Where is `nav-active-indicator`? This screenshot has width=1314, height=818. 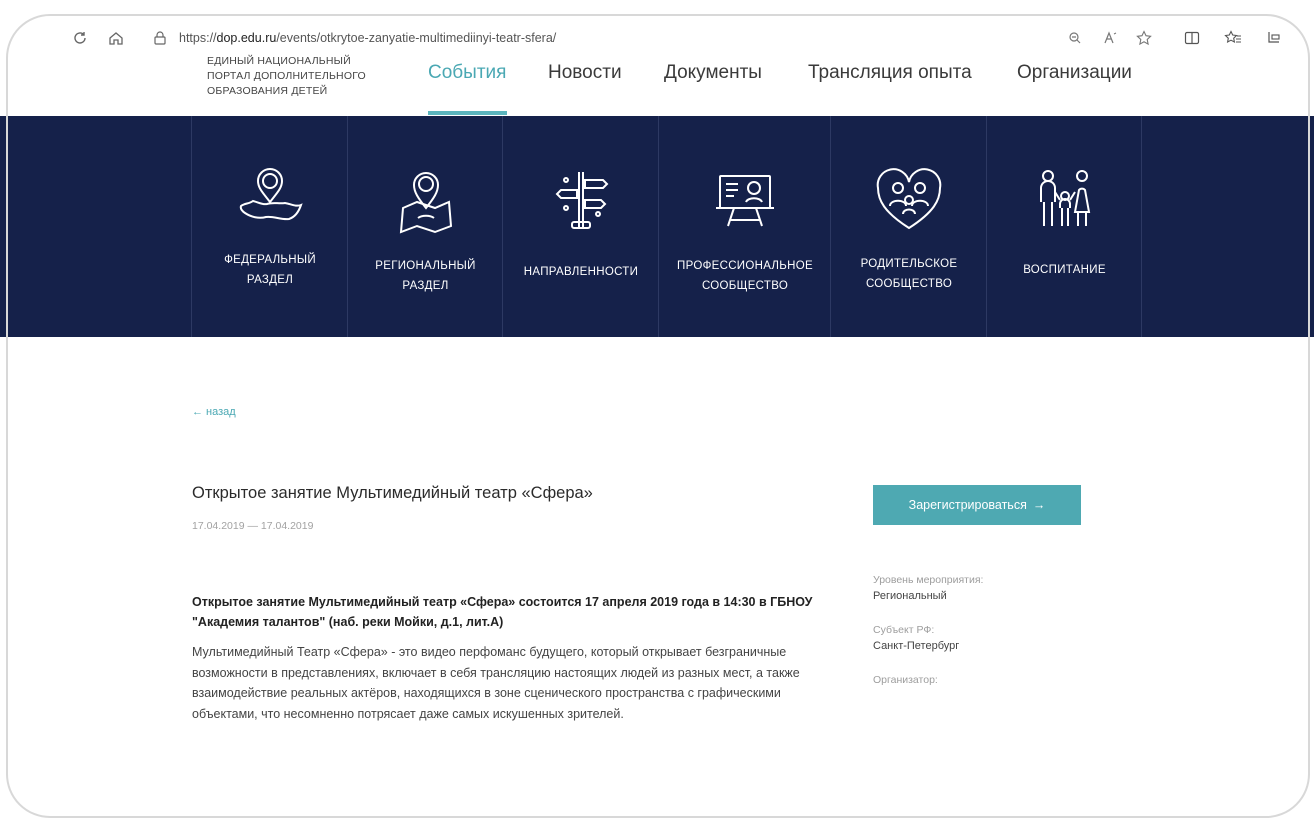
nav-active-indicator is located at coordinates (467, 113).